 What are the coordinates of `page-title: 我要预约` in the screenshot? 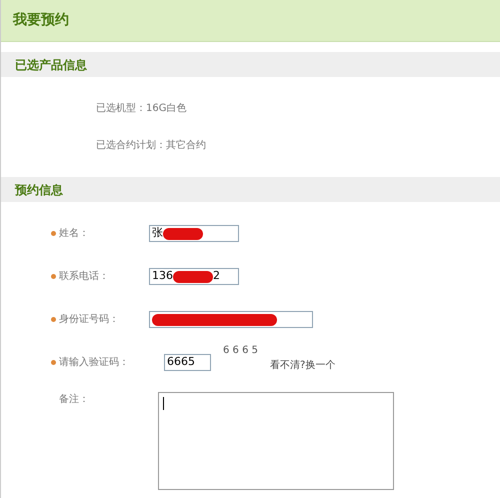 It's located at (41, 20).